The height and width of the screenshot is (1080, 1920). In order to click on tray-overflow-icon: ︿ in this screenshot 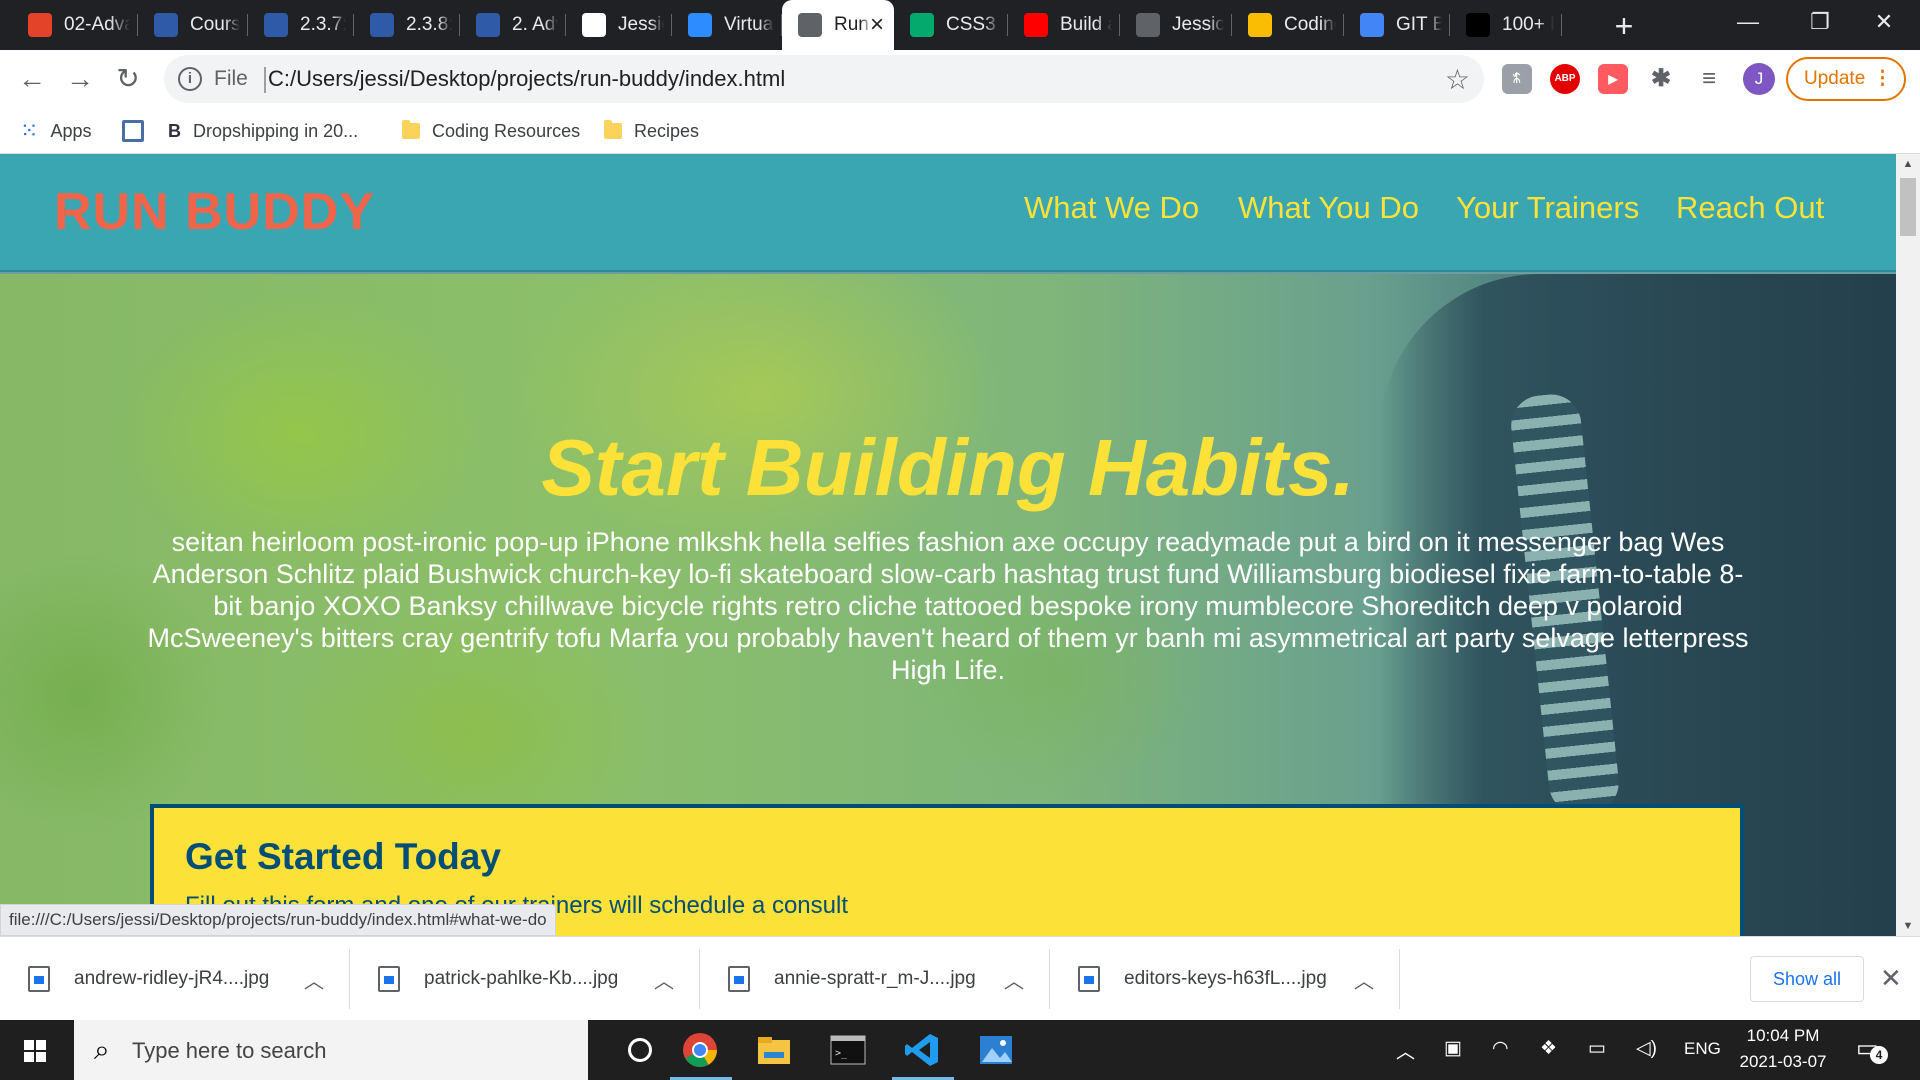, I will do `click(1405, 1050)`.